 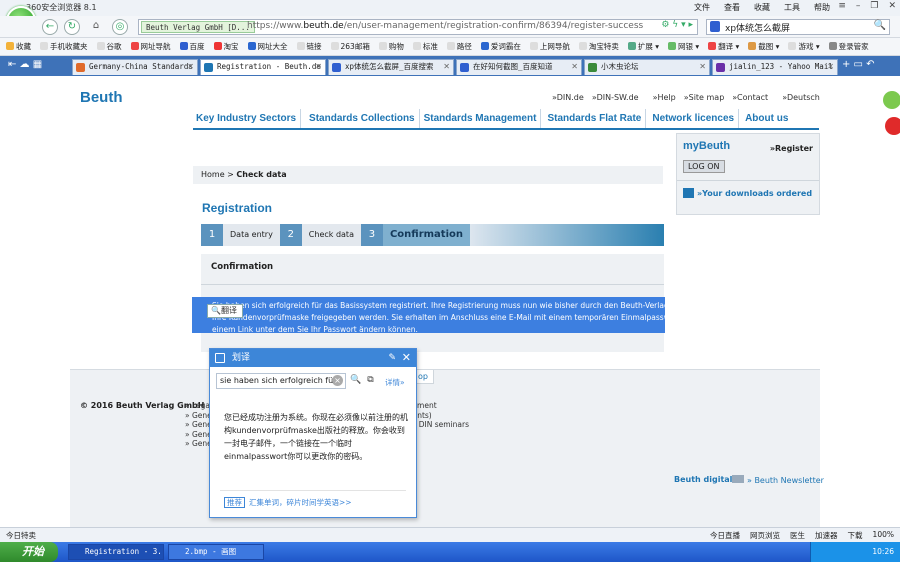 What do you see at coordinates (213, 174) in the screenshot?
I see `breadcrumb-home: Home` at bounding box center [213, 174].